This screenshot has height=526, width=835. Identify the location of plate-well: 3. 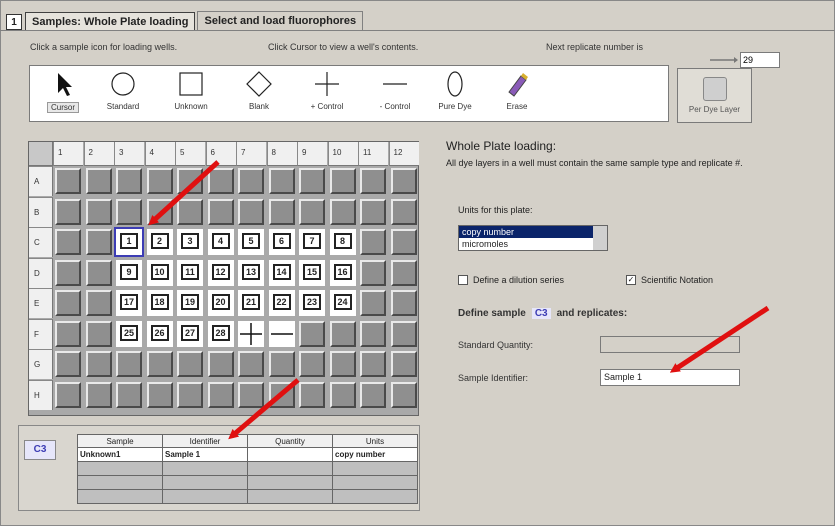
(190, 242).